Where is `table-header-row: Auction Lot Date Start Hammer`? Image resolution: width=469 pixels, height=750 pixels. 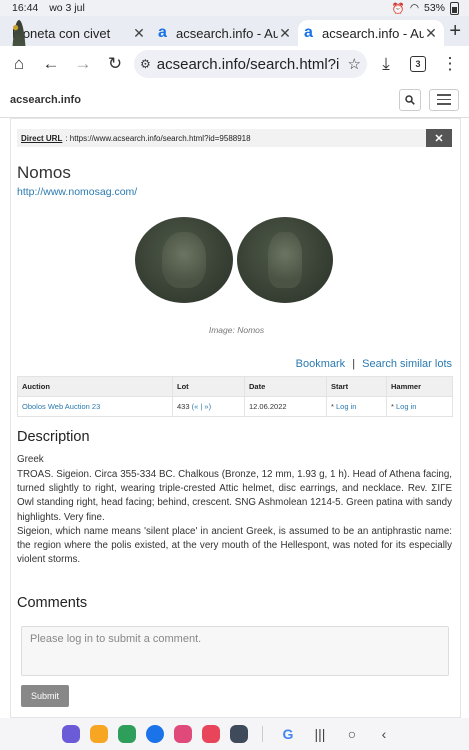 table-header-row: Auction Lot Date Start Hammer is located at coordinates (235, 386).